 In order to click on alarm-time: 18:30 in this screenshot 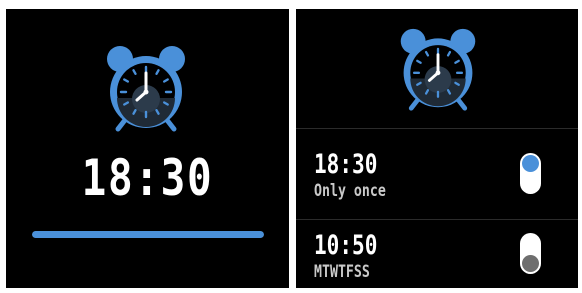, I will do `click(147, 178)`.